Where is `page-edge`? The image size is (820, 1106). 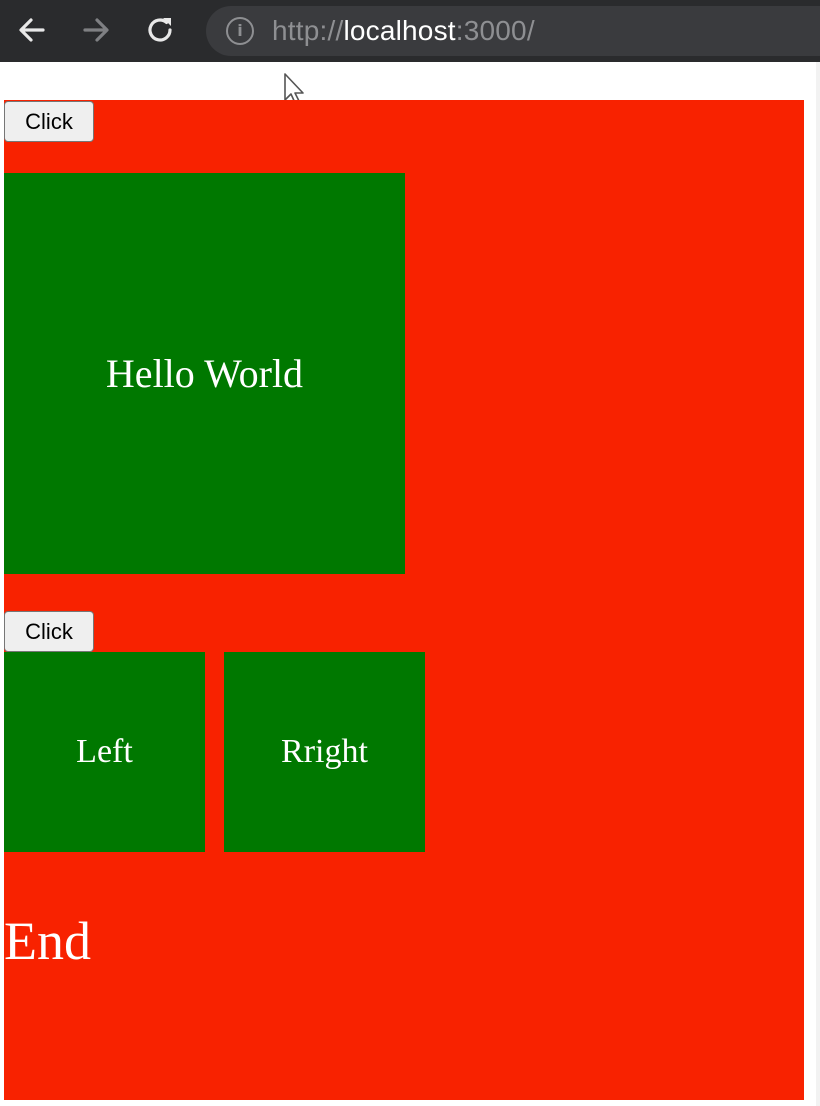 page-edge is located at coordinates (818, 584).